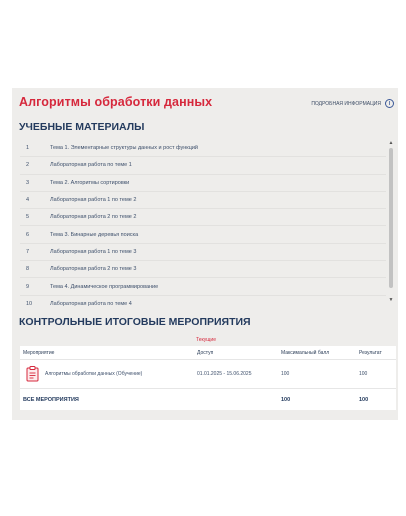  What do you see at coordinates (39, 352) in the screenshot?
I see `col-event: Мероприятие` at bounding box center [39, 352].